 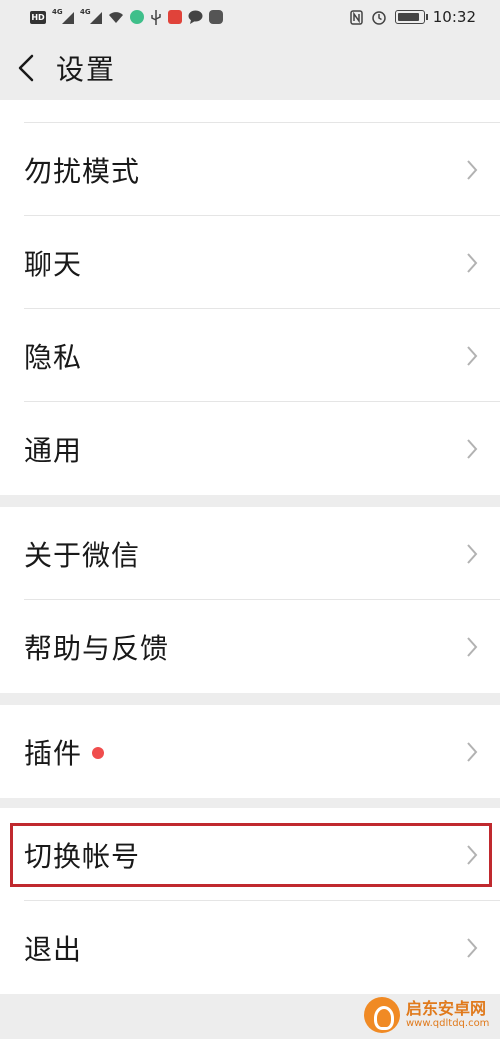 I want to click on weibo-icon, so click(x=175, y=17).